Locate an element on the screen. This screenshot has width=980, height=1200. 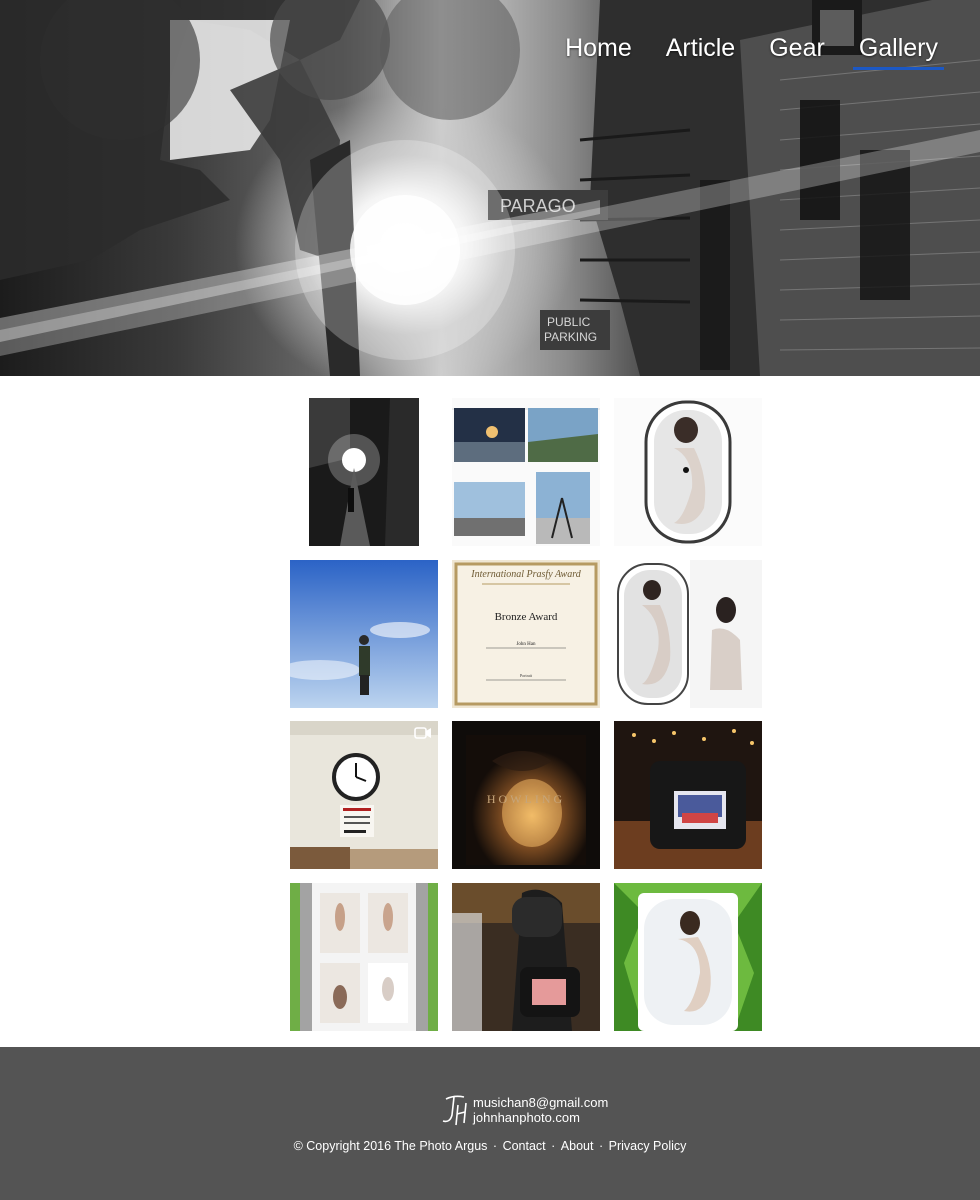
clock-wall-video is located at coordinates (364, 795).